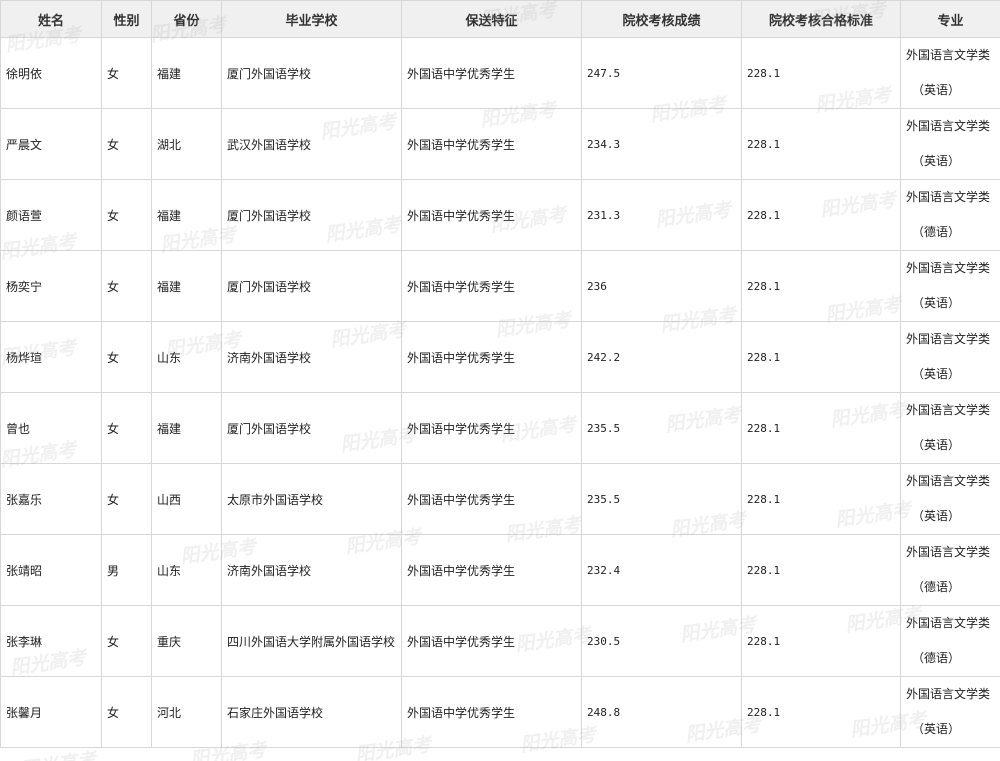 The image size is (1000, 761). Describe the element at coordinates (51, 499) in the screenshot. I see `cell-name: 张嘉乐` at that location.